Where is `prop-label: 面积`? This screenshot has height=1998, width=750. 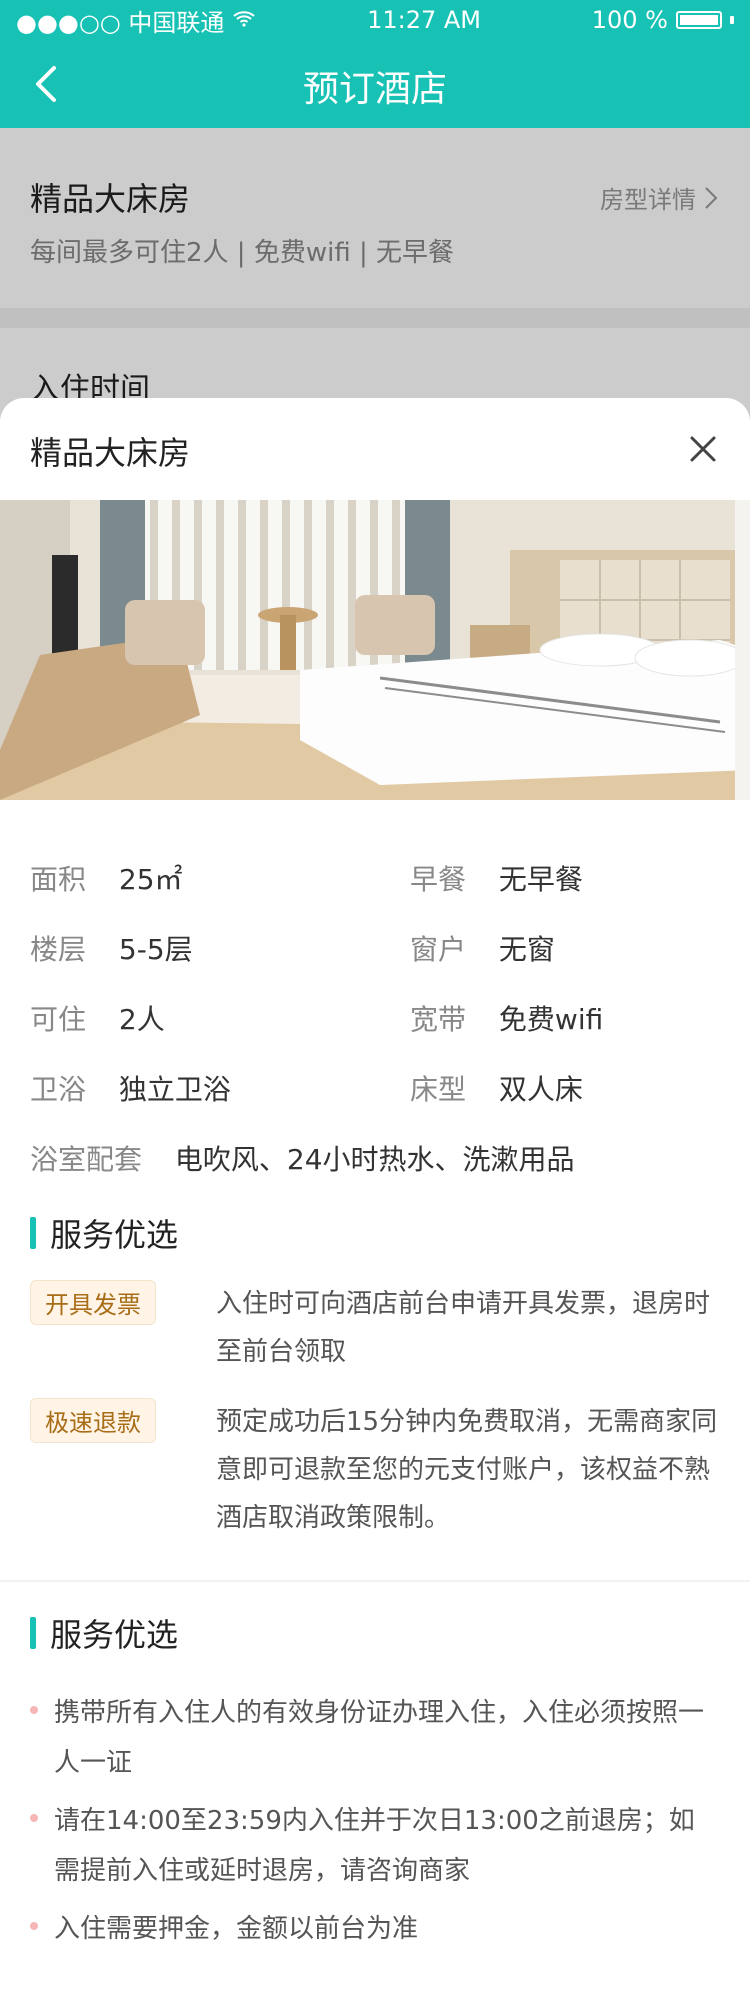 prop-label: 面积 is located at coordinates (58, 879).